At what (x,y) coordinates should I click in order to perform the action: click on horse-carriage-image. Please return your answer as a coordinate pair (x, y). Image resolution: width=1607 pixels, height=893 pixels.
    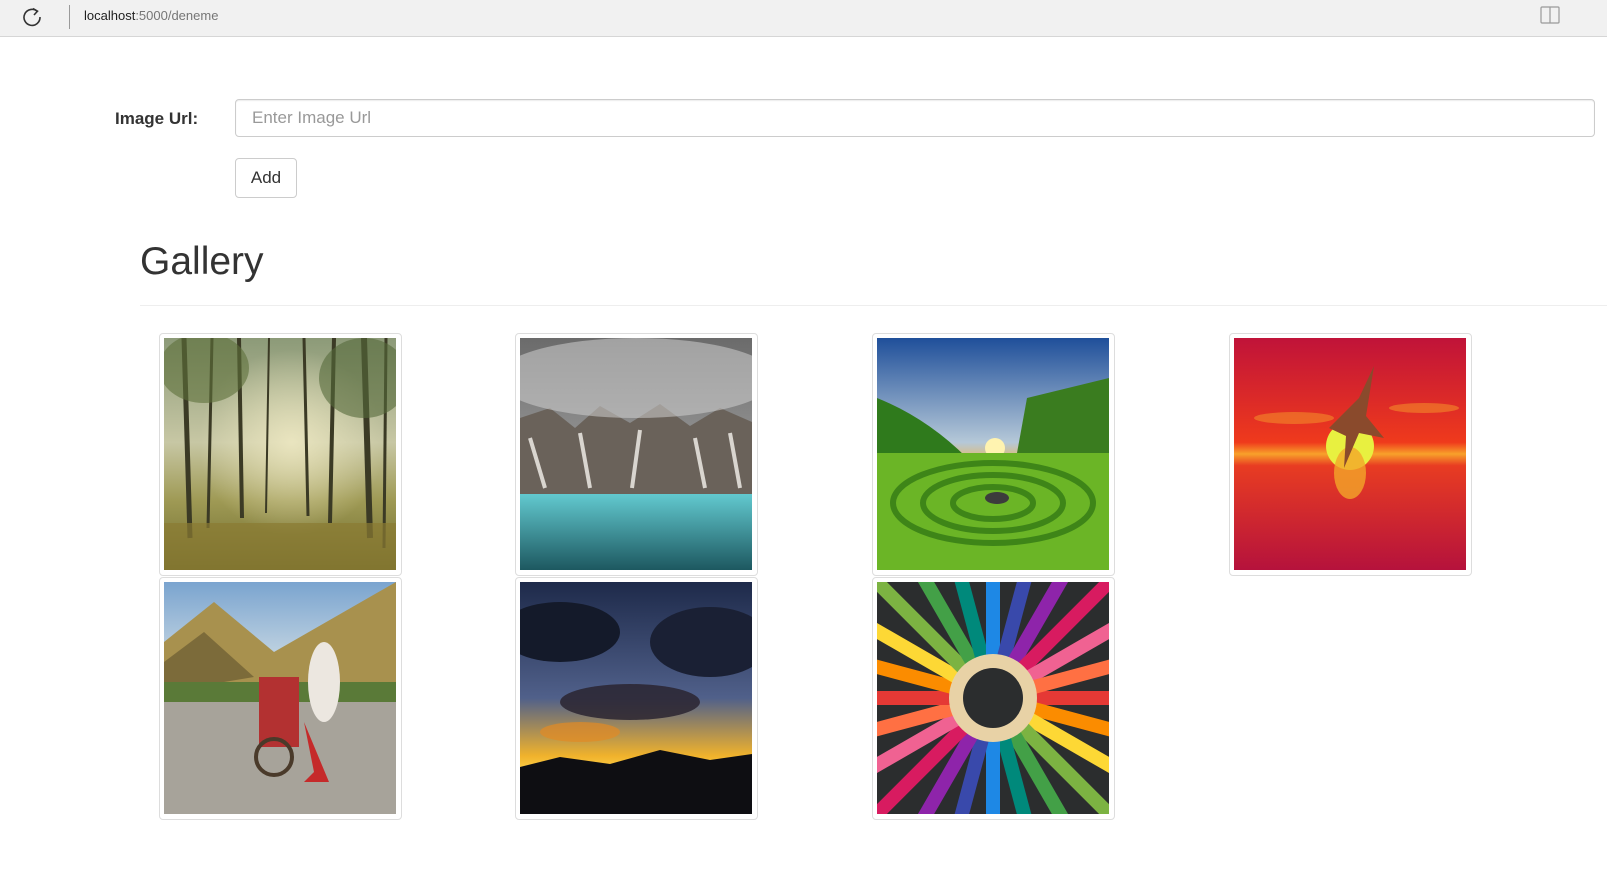
    Looking at the image, I should click on (280, 698).